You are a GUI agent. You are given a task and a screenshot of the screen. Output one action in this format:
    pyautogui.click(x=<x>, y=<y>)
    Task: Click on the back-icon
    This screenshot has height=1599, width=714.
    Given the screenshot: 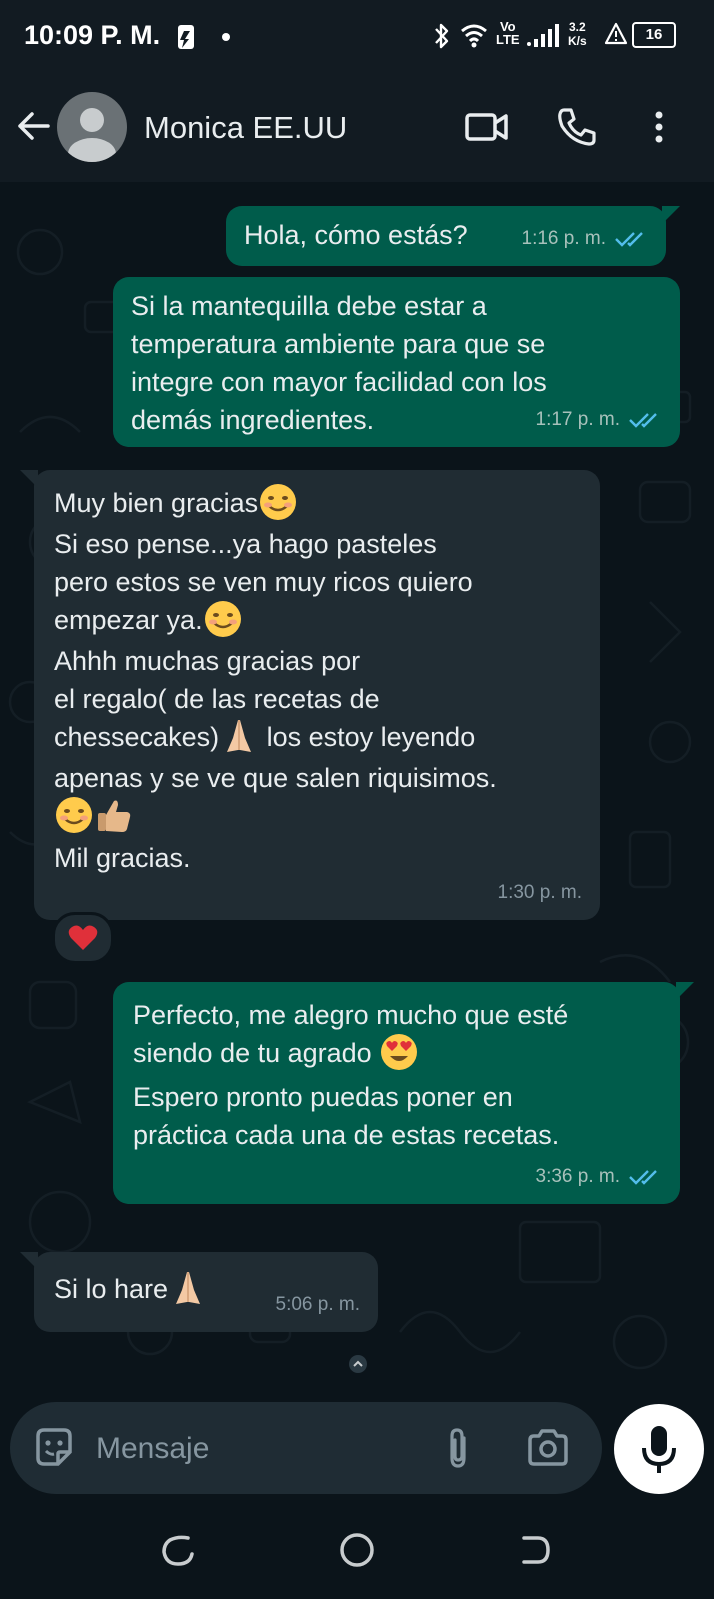 What is the action you would take?
    pyautogui.click(x=536, y=1550)
    